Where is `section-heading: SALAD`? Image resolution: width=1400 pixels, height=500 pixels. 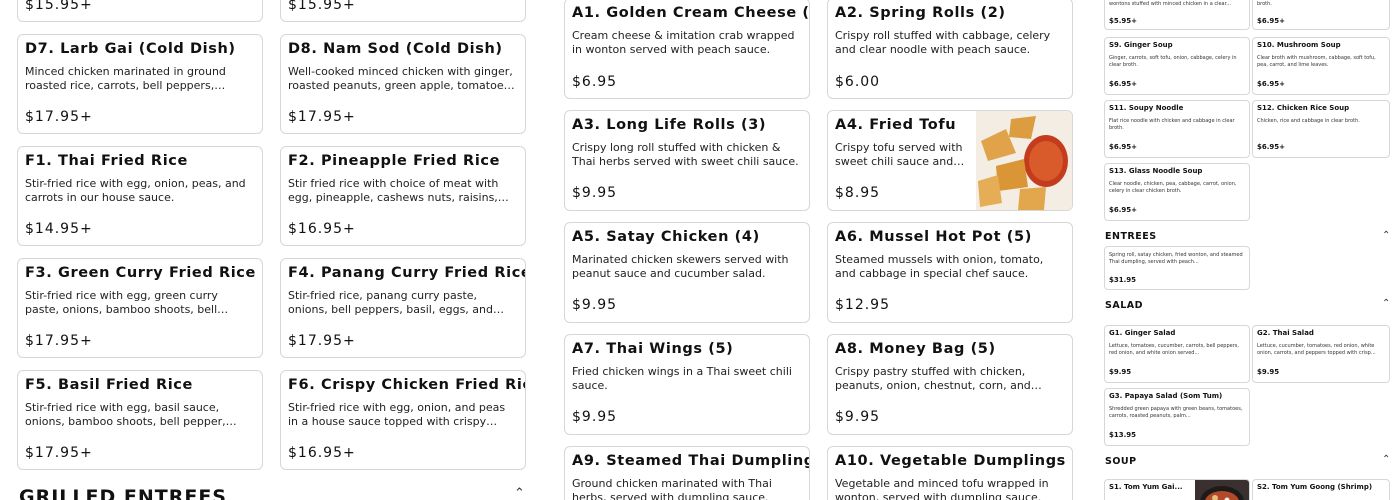 section-heading: SALAD is located at coordinates (1124, 305).